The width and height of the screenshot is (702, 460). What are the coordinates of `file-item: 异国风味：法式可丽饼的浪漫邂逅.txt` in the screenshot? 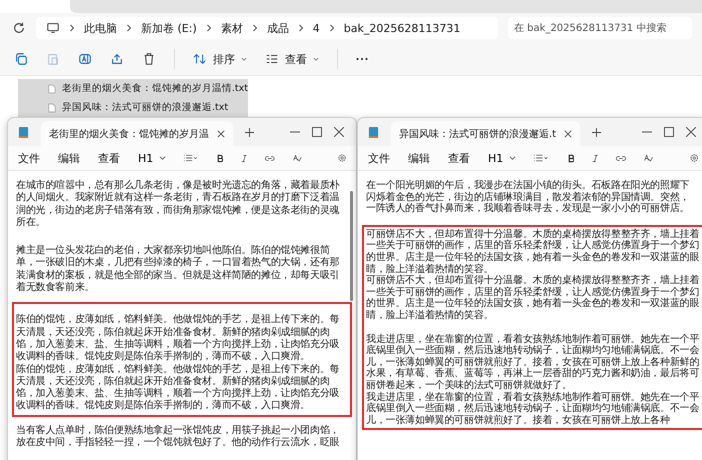 It's located at (133, 107).